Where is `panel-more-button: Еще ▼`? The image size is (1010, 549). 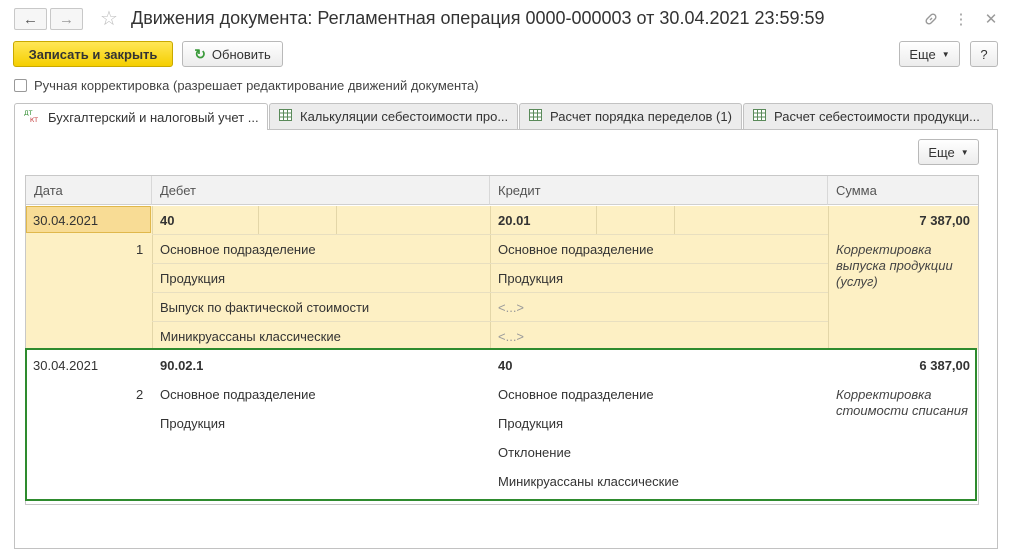
panel-more-button: Еще ▼ is located at coordinates (948, 152).